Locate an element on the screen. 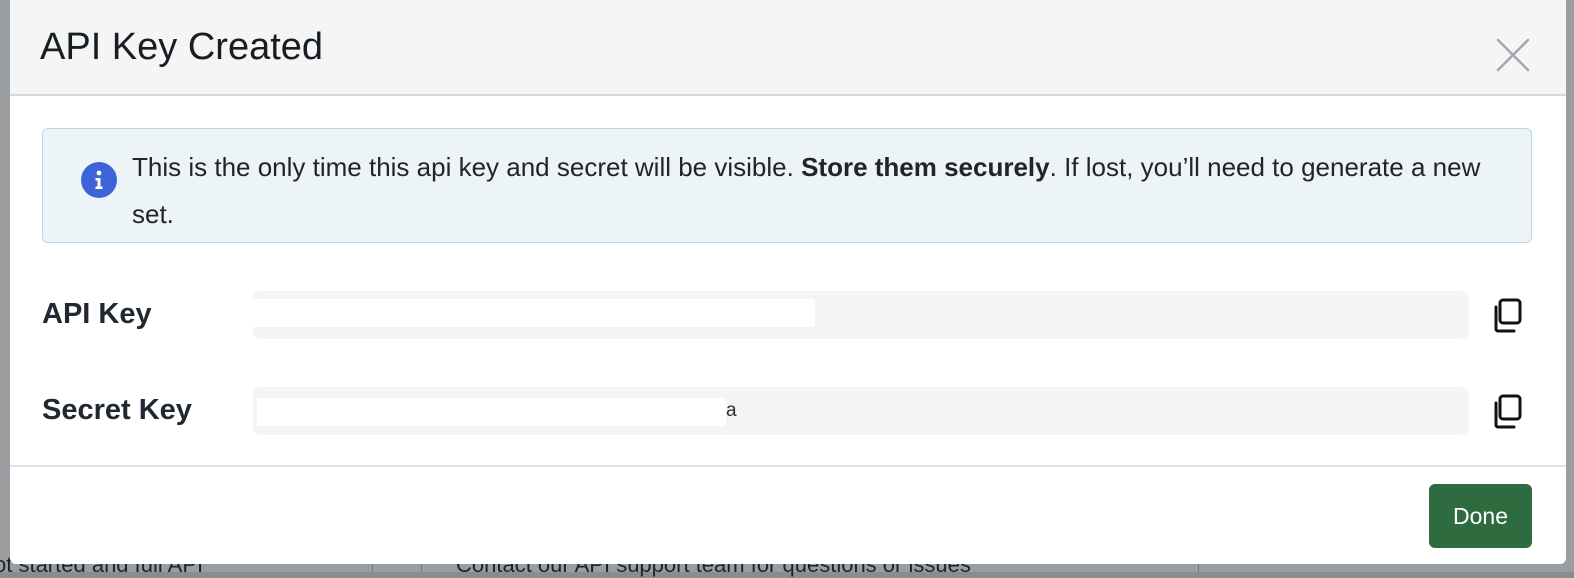  secret-key-value is located at coordinates (491, 412).